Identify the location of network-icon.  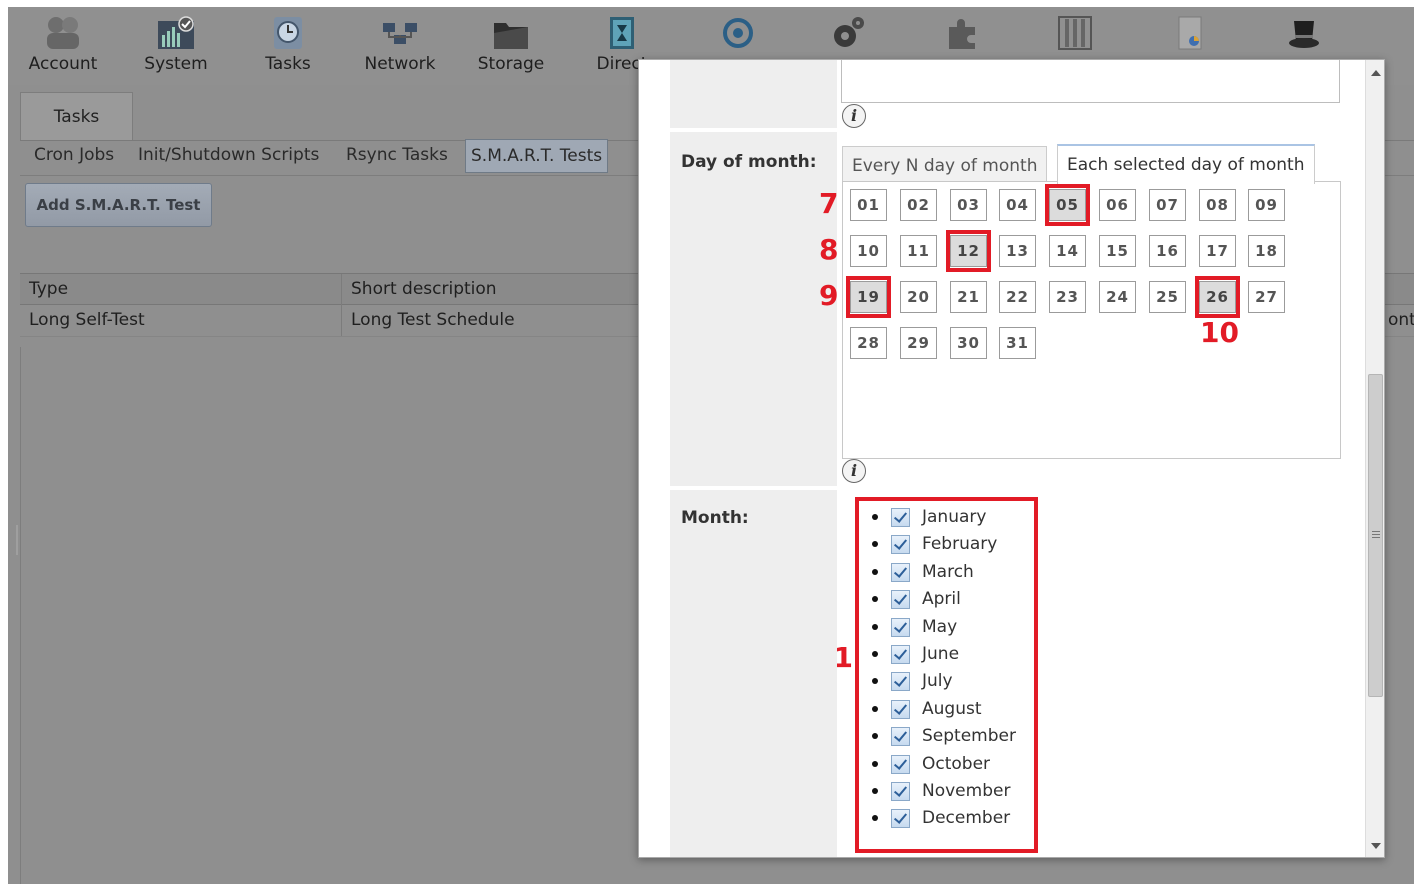
(400, 33).